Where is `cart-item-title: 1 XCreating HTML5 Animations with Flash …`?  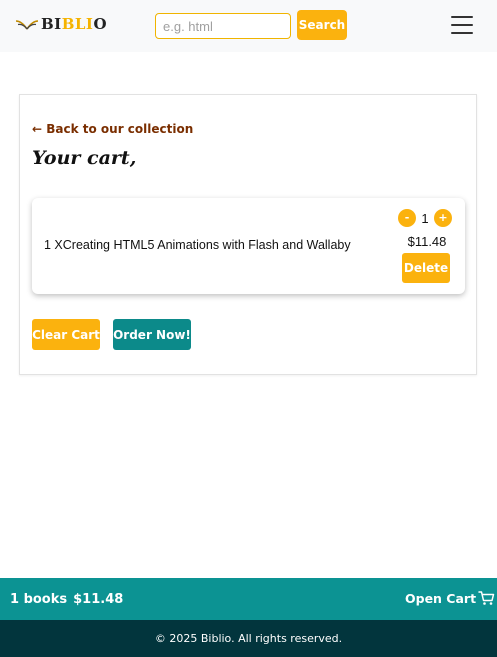
cart-item-title: 1 XCreating HTML5 Animations with Flash … is located at coordinates (197, 245).